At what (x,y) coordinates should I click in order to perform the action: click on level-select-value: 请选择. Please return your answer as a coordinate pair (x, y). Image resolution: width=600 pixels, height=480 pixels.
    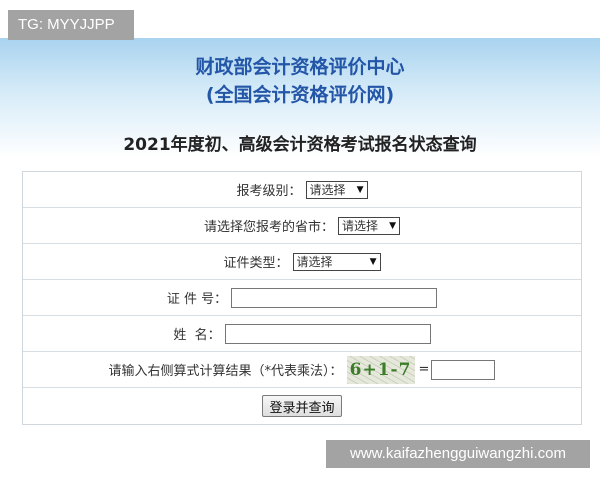
    Looking at the image, I should click on (327, 189).